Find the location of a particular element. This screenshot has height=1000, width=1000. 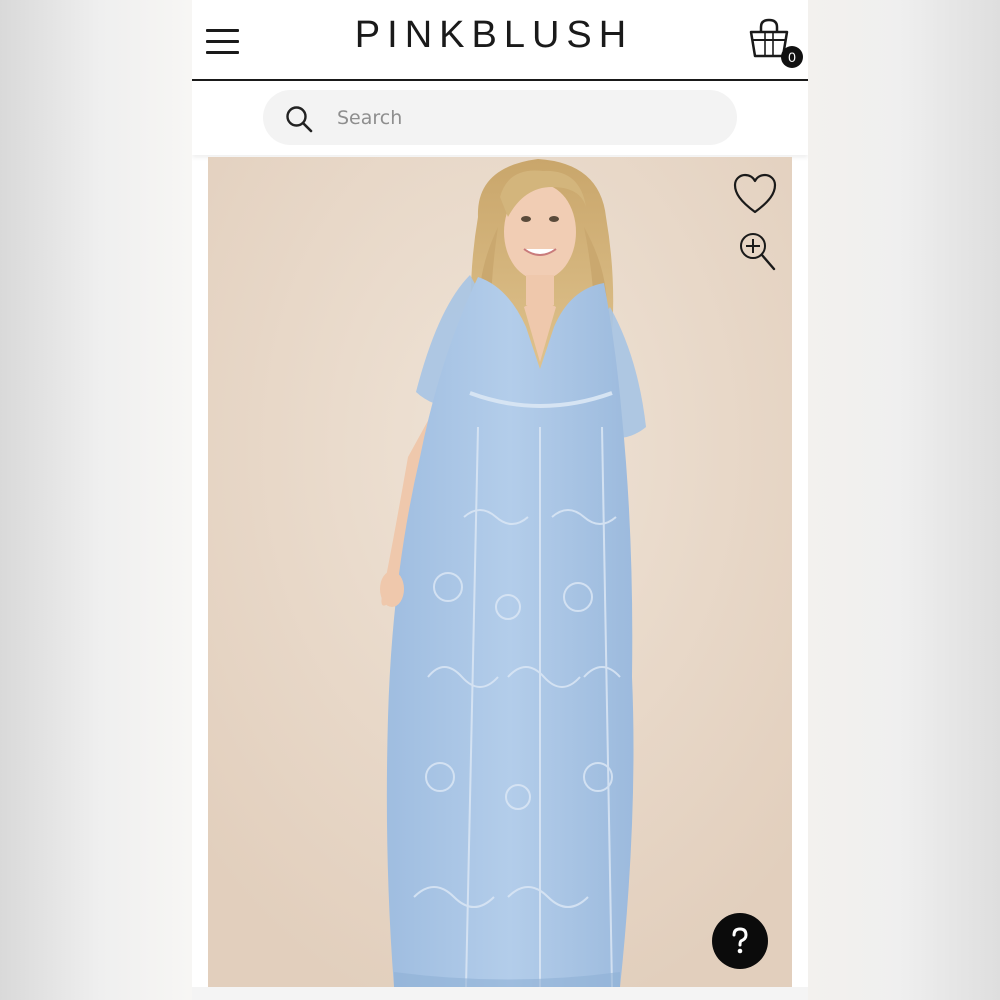

search-field is located at coordinates (500, 117).